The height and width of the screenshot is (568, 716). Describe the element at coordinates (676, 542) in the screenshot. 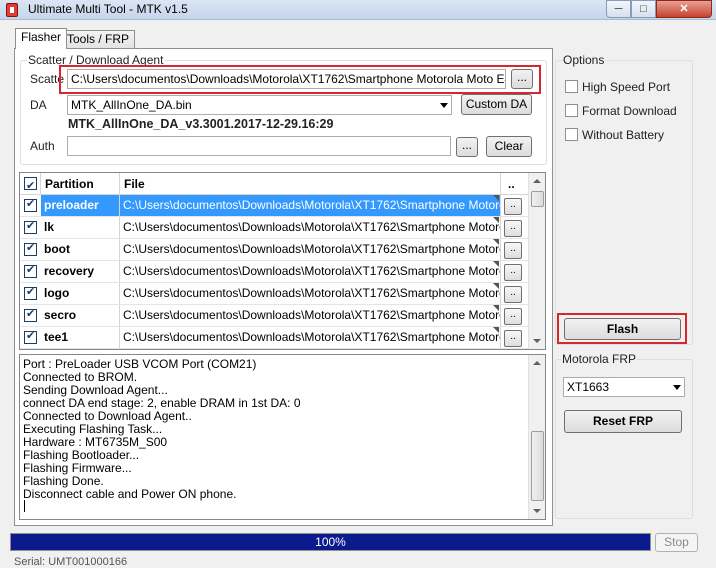

I see `stop-button: Stop` at that location.